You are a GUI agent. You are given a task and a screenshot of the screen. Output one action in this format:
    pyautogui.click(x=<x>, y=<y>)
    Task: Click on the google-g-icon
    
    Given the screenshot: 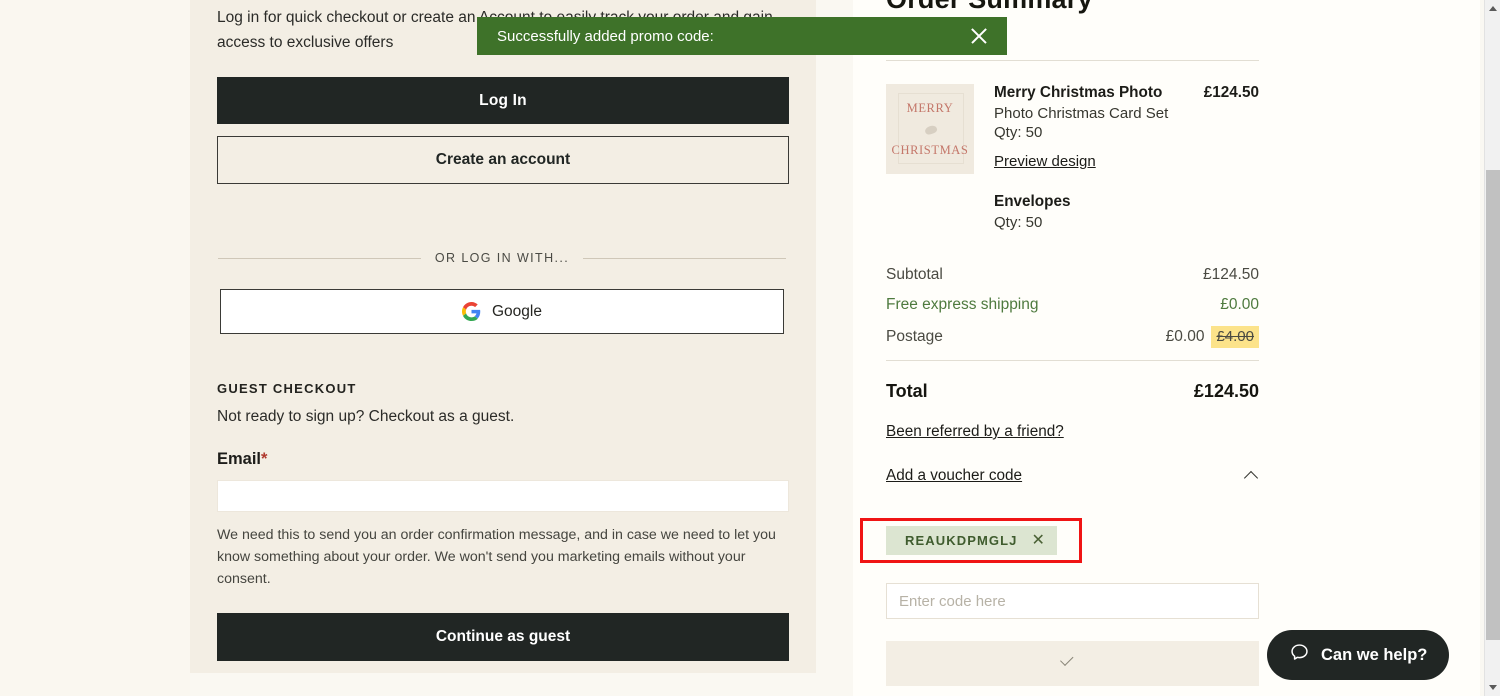 What is the action you would take?
    pyautogui.click(x=471, y=311)
    